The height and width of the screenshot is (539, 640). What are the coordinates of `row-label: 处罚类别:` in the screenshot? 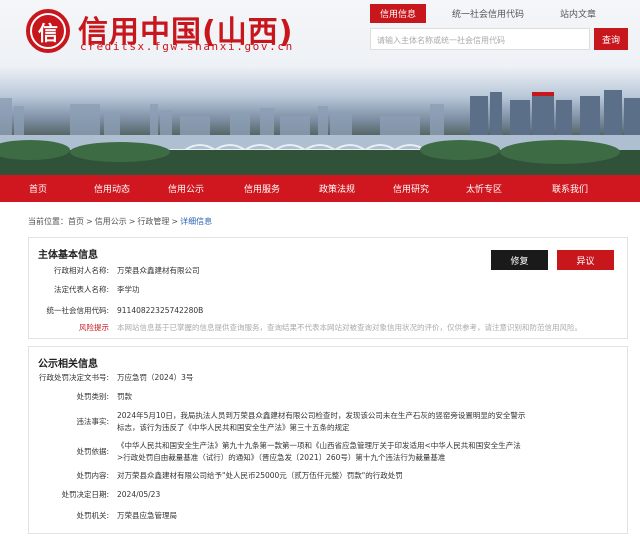 It's located at (92, 396).